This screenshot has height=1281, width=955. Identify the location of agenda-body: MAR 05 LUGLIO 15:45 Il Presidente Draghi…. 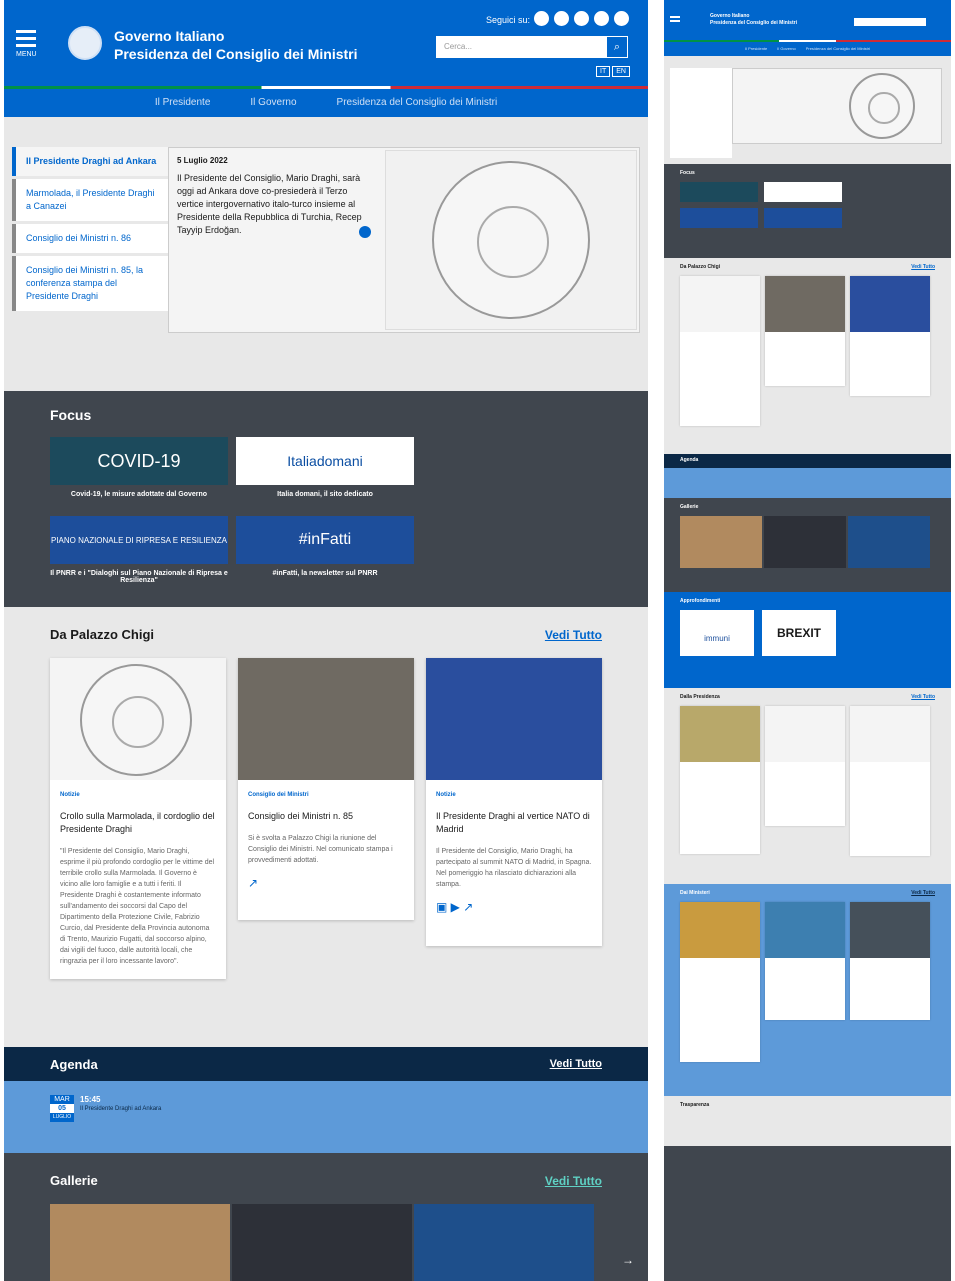
(326, 1117).